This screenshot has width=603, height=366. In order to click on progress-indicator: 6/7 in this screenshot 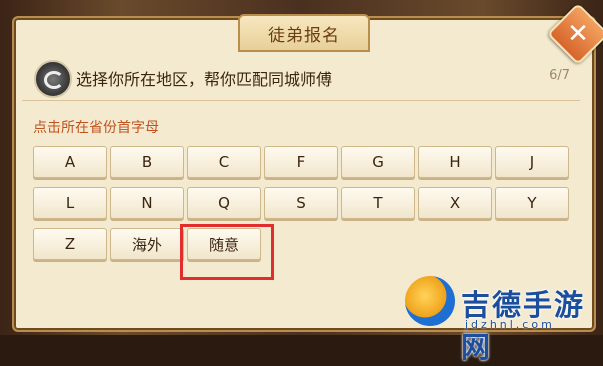, I will do `click(559, 75)`.